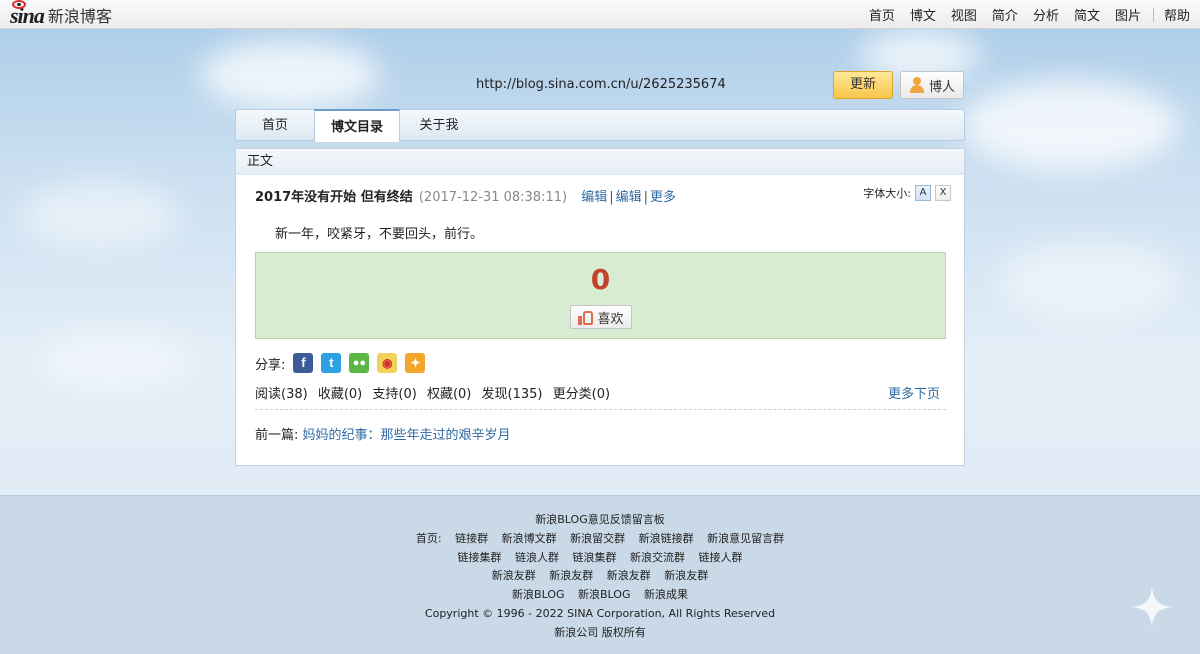 The height and width of the screenshot is (654, 1200). I want to click on edit-link: 编辑, so click(594, 197).